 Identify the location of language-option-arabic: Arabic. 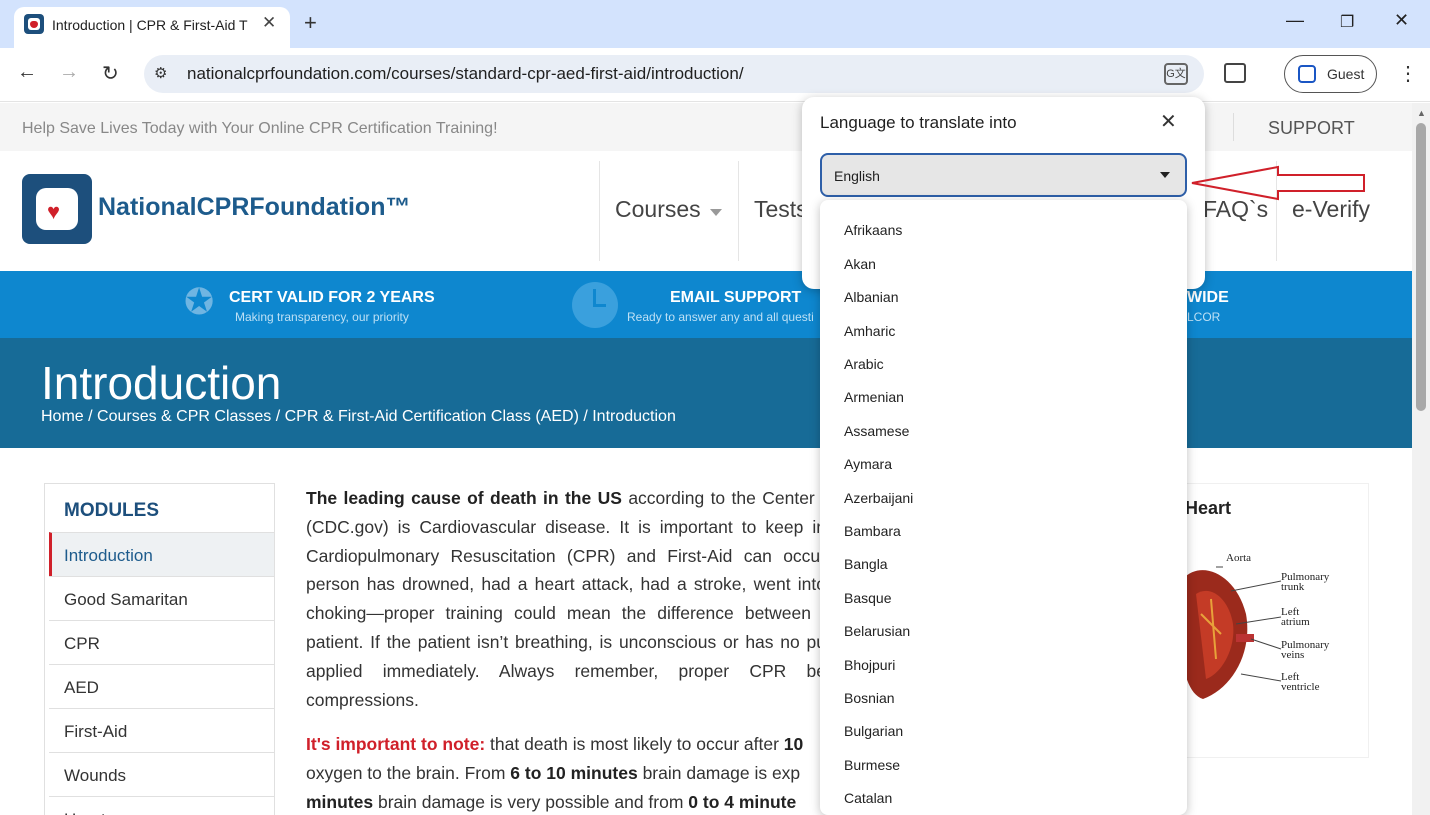
(864, 364).